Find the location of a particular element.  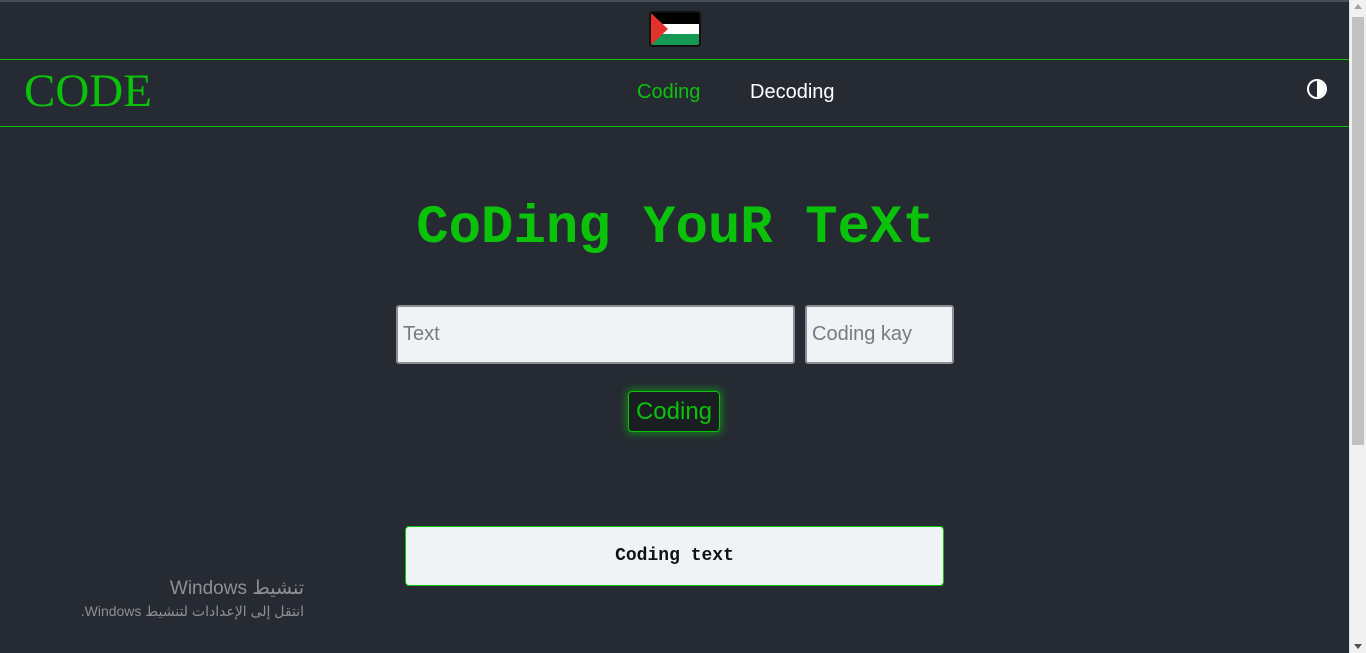

page-title: CoDing YouR TeXt is located at coordinates (675, 228).